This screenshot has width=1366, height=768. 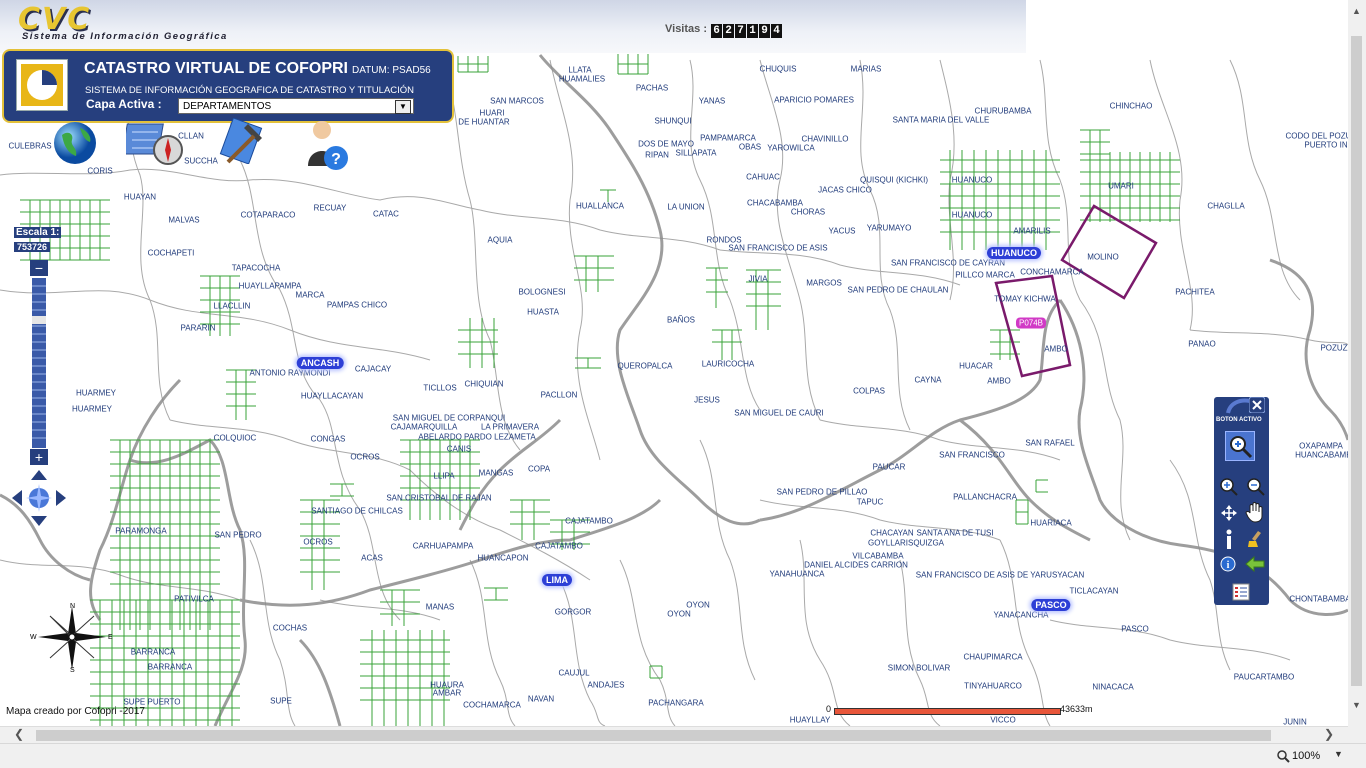 What do you see at coordinates (1318, 599) in the screenshot?
I see `place-label: CHONTABAMBA` at bounding box center [1318, 599].